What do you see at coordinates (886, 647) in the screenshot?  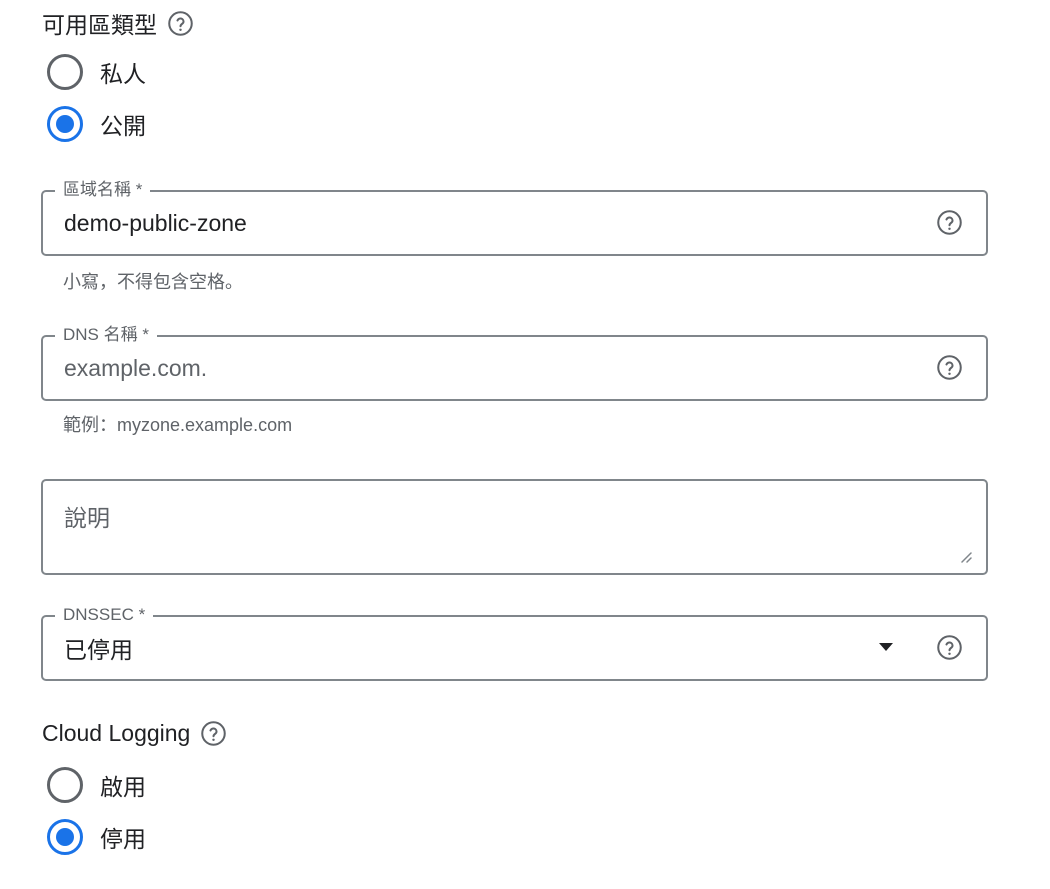 I see `dropdown-arrow-icon` at bounding box center [886, 647].